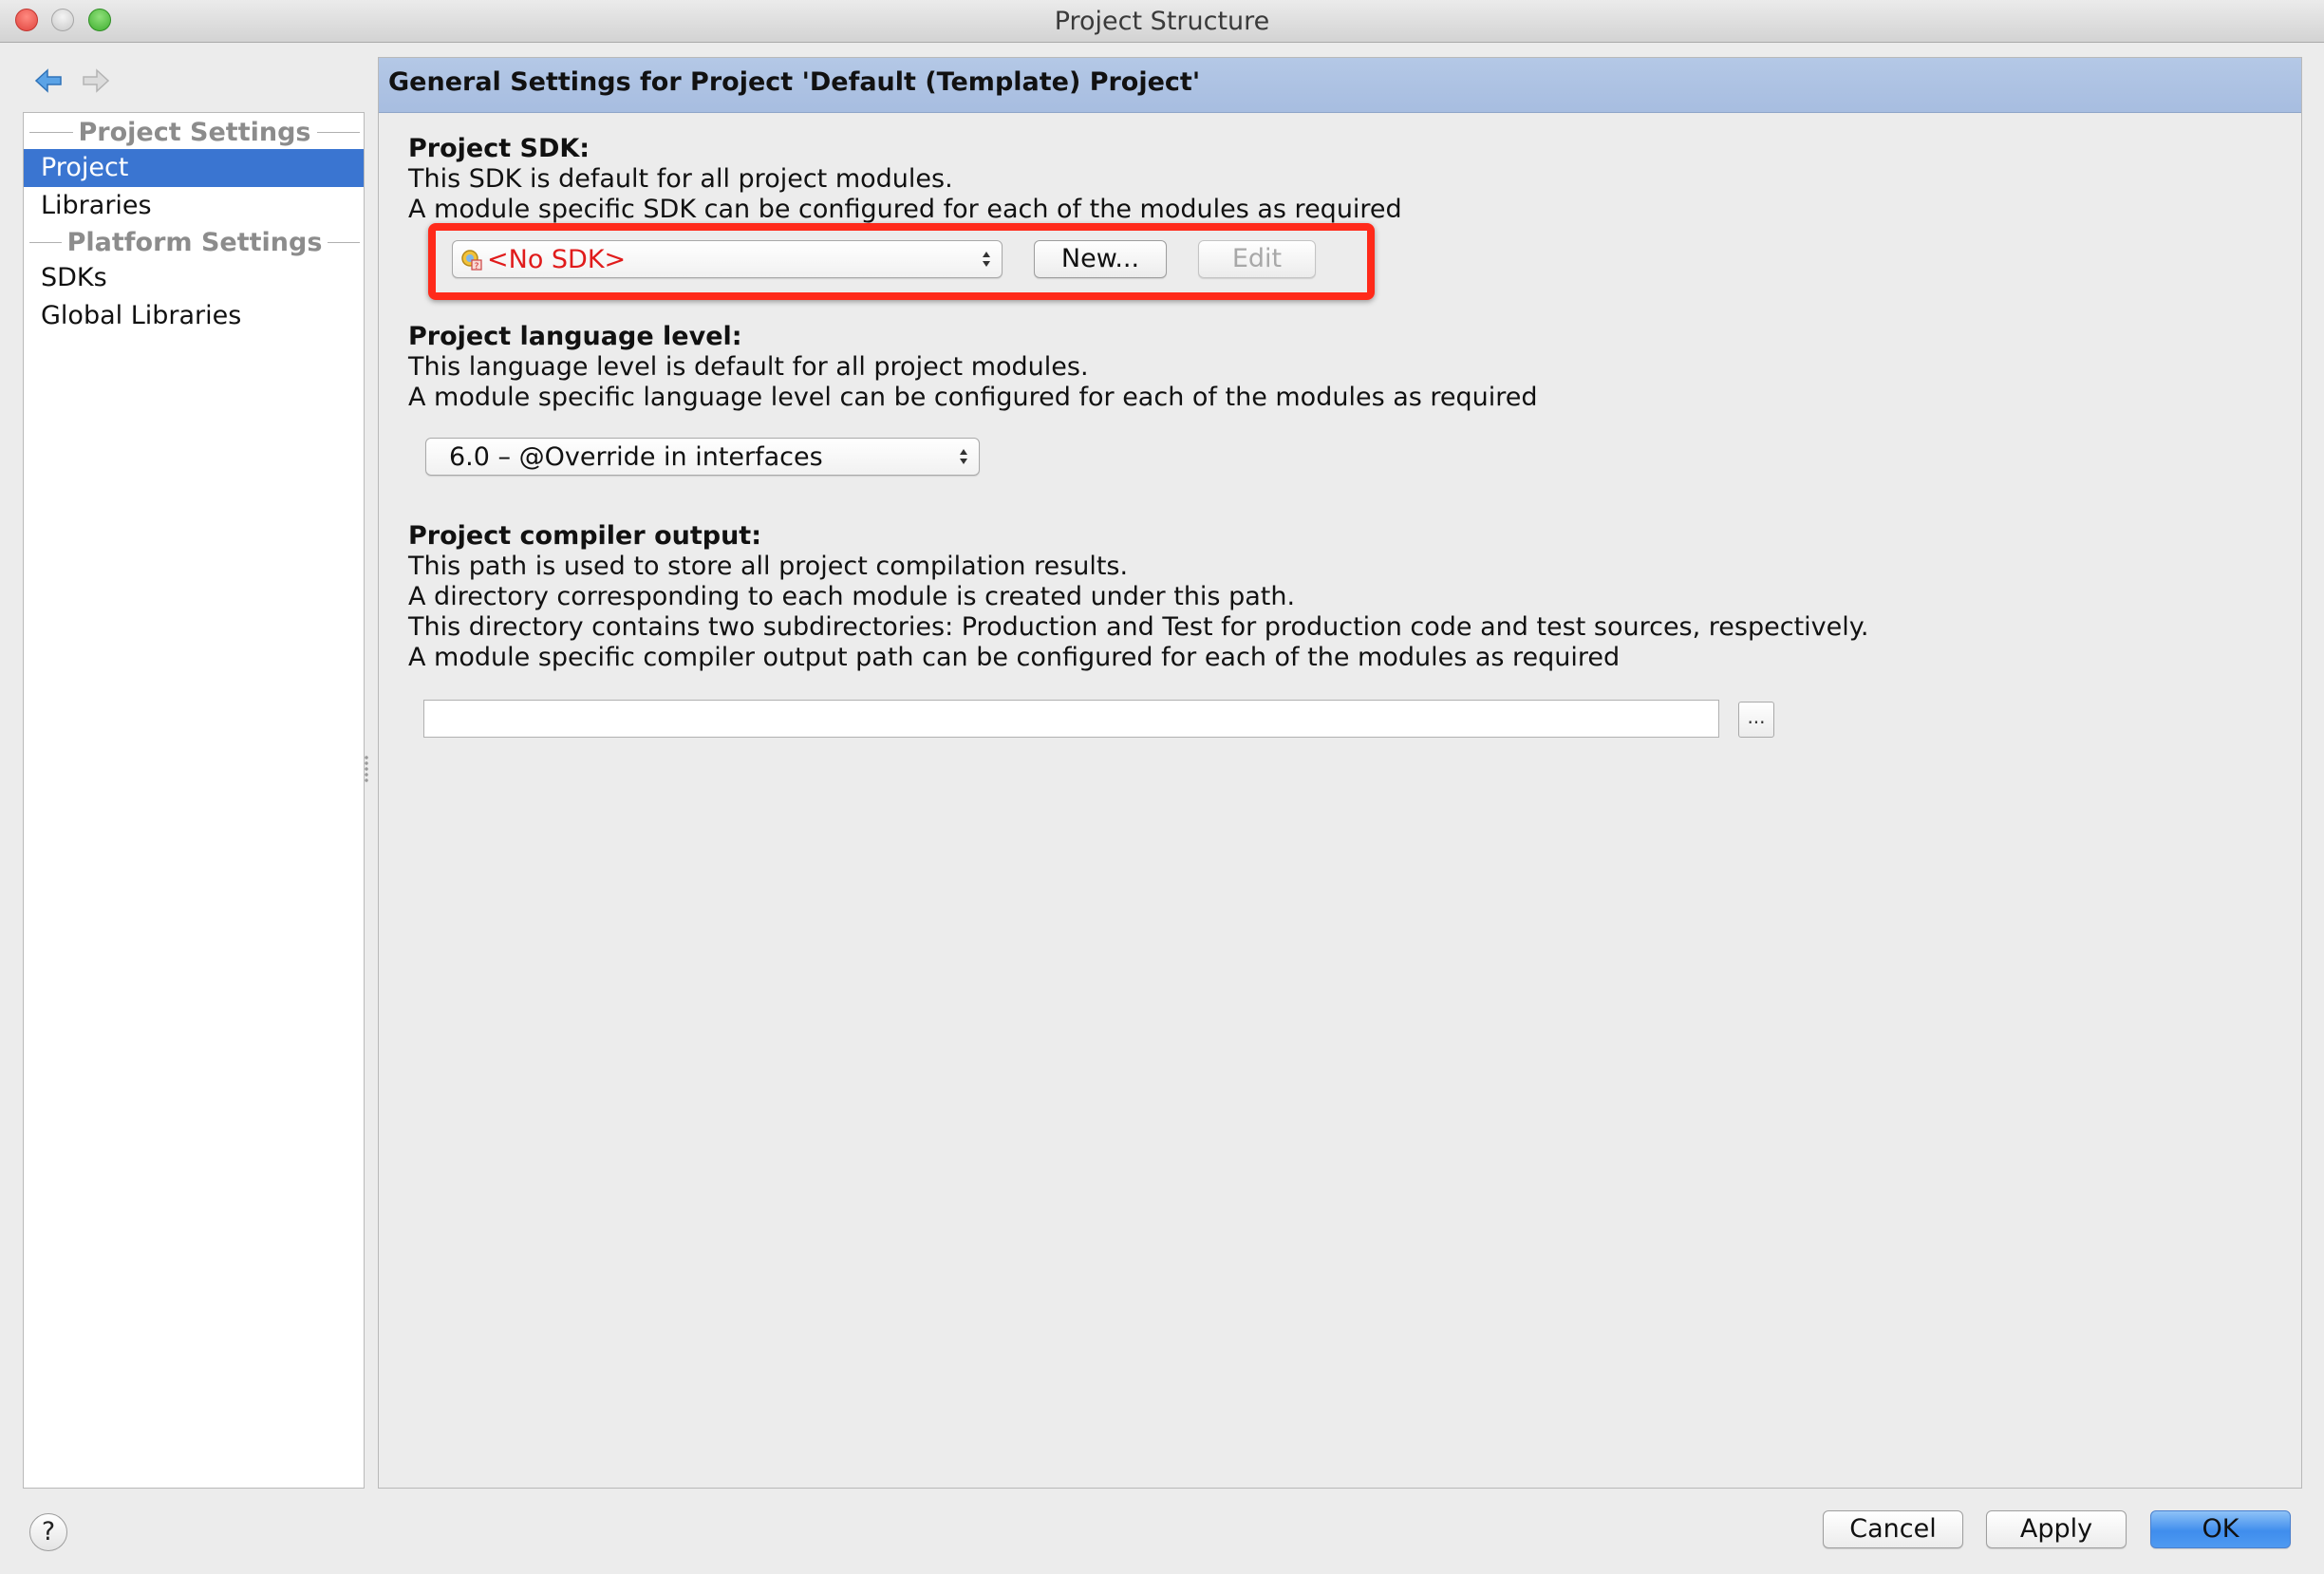  I want to click on language-level-title: Project language level:, so click(575, 336).